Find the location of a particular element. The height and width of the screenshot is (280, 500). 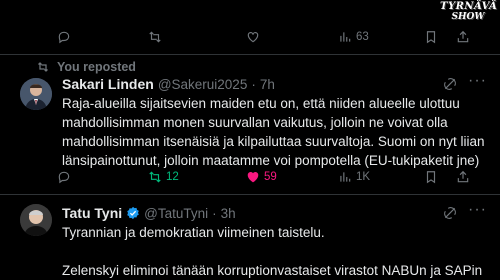

post-header: Tatu Tyni @TatuTyni · 3h is located at coordinates (149, 213).